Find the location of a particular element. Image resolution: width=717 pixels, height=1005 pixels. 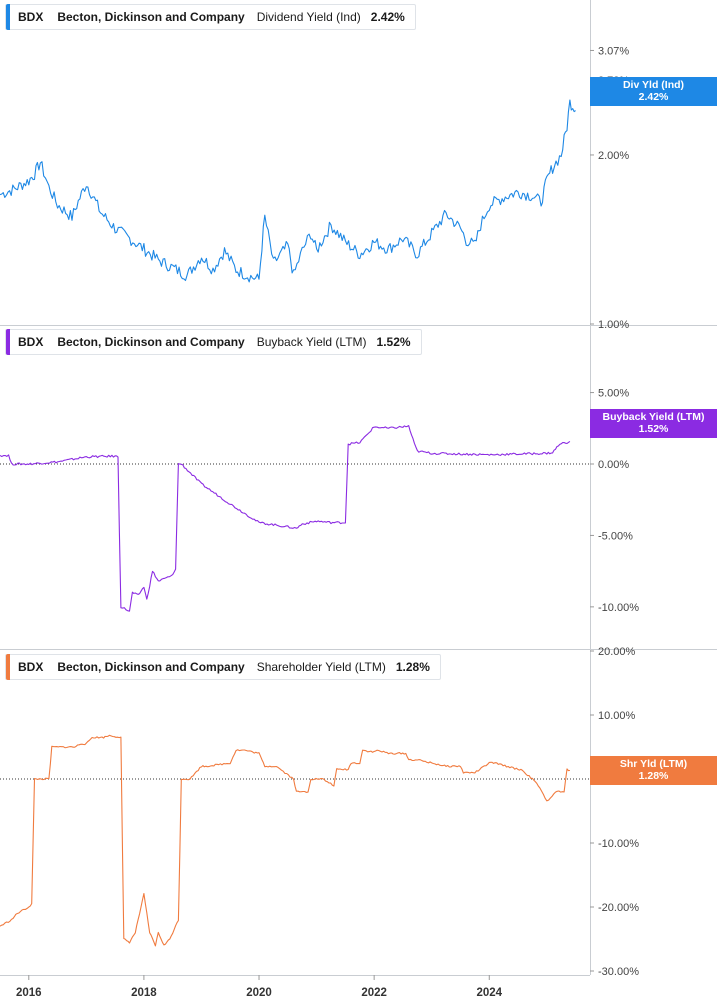

x-tick-label: 2024 is located at coordinates (489, 993).